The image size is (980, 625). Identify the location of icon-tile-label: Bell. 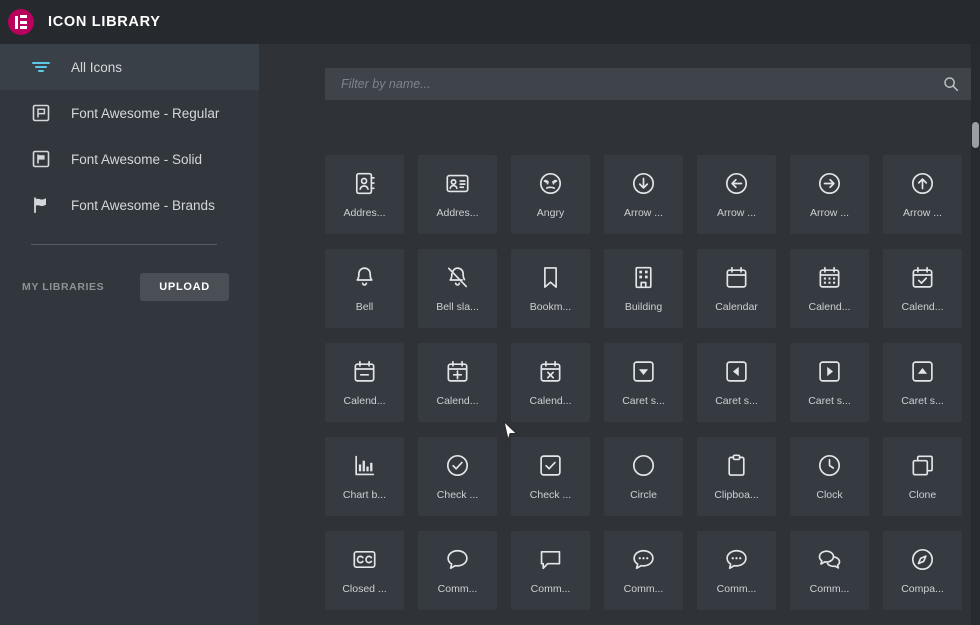
(364, 306).